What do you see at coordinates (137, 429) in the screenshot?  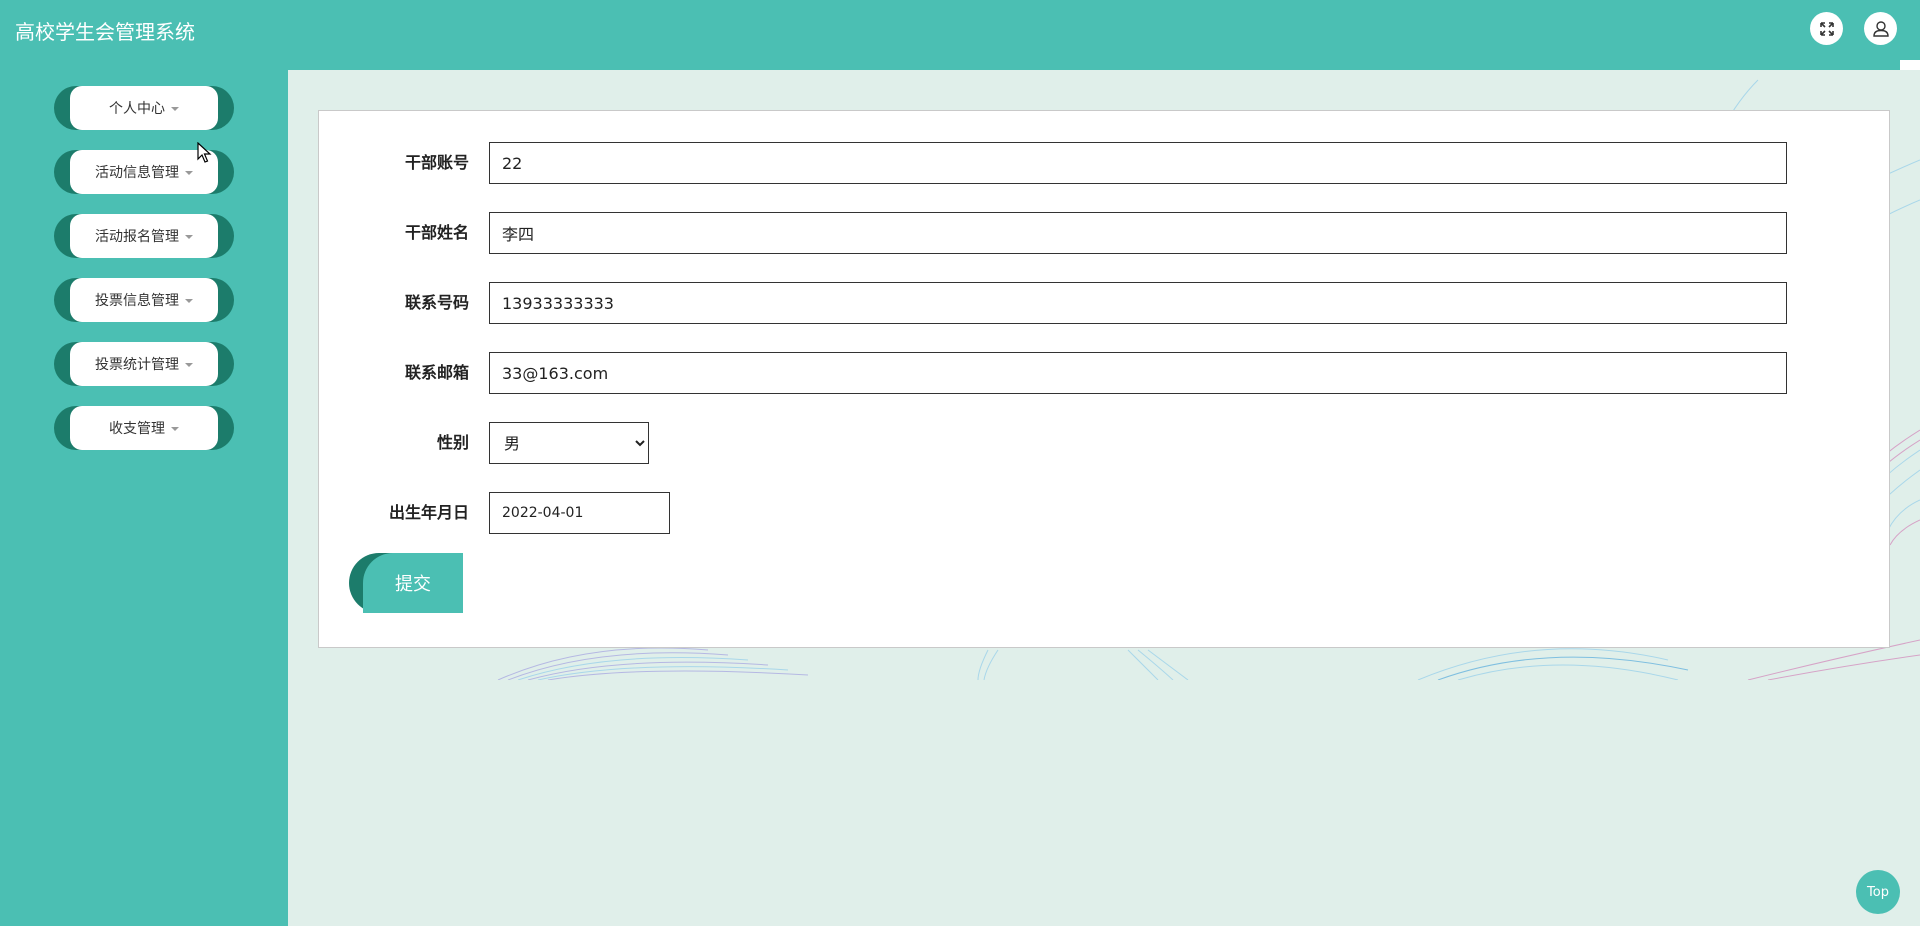 I see `sidebar-item-label: 收支管理` at bounding box center [137, 429].